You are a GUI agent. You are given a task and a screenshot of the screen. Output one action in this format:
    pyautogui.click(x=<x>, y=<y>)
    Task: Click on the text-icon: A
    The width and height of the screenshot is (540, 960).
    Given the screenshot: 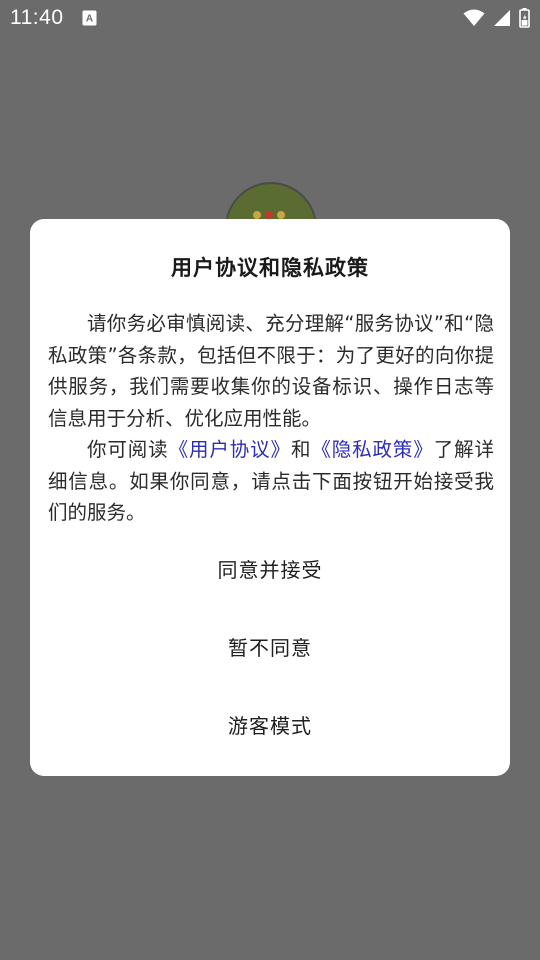 What is the action you would take?
    pyautogui.click(x=89, y=18)
    